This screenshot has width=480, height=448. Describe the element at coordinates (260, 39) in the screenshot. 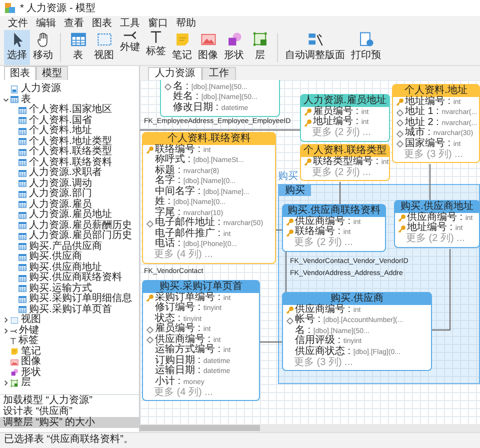

I see `layer-icon` at that location.